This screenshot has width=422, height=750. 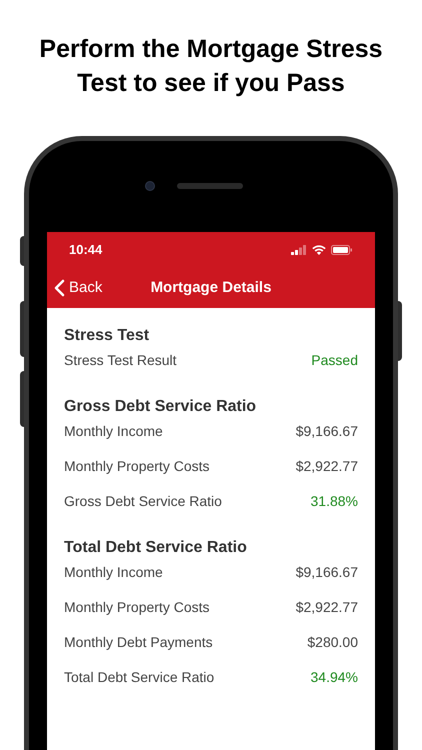 I want to click on section-heading: Stress Test, so click(x=107, y=336).